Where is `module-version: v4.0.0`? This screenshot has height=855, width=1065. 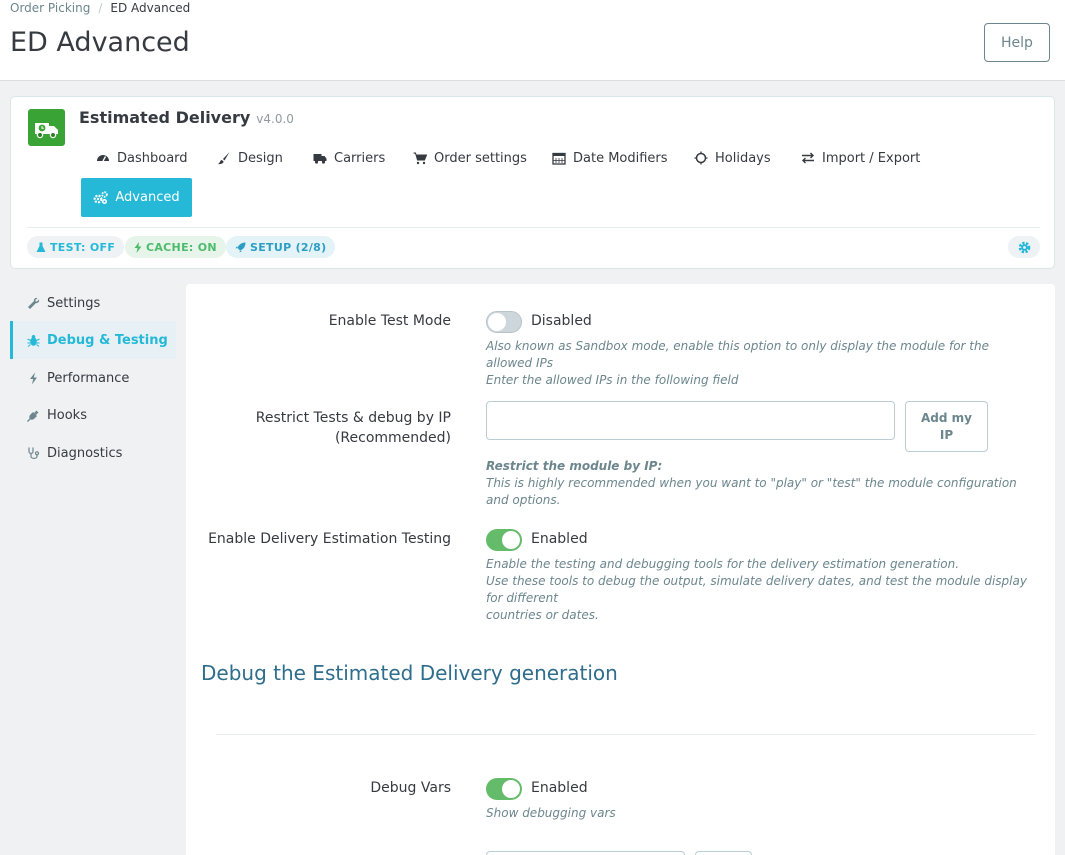
module-version: v4.0.0 is located at coordinates (275, 119).